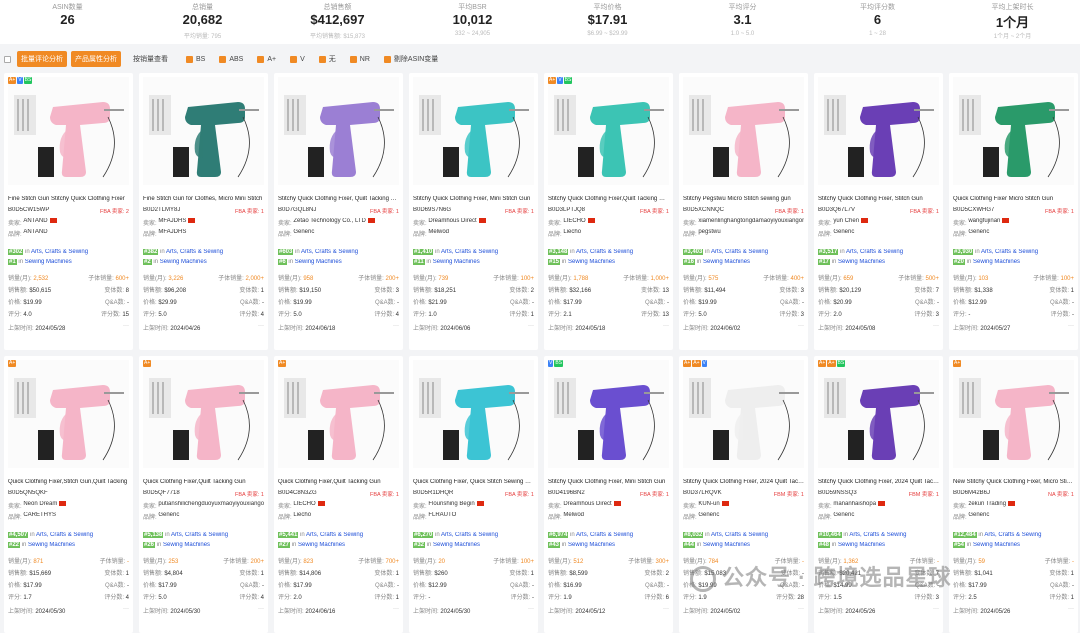  What do you see at coordinates (432, 211) in the screenshot?
I see `asin: B0D69S7N6G` at bounding box center [432, 211].